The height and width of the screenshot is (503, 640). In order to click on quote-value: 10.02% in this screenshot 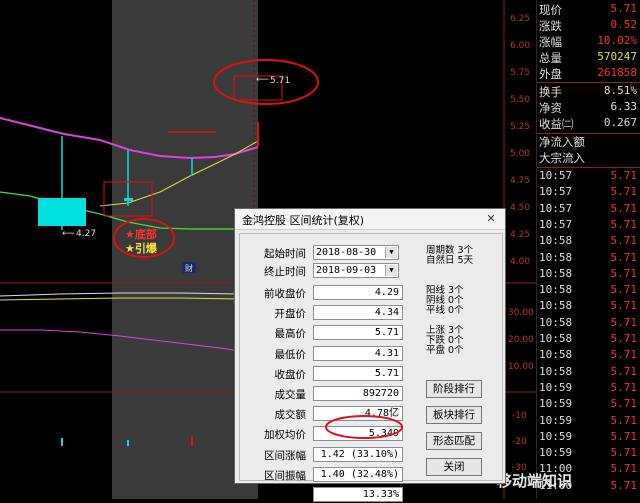, I will do `click(617, 40)`.